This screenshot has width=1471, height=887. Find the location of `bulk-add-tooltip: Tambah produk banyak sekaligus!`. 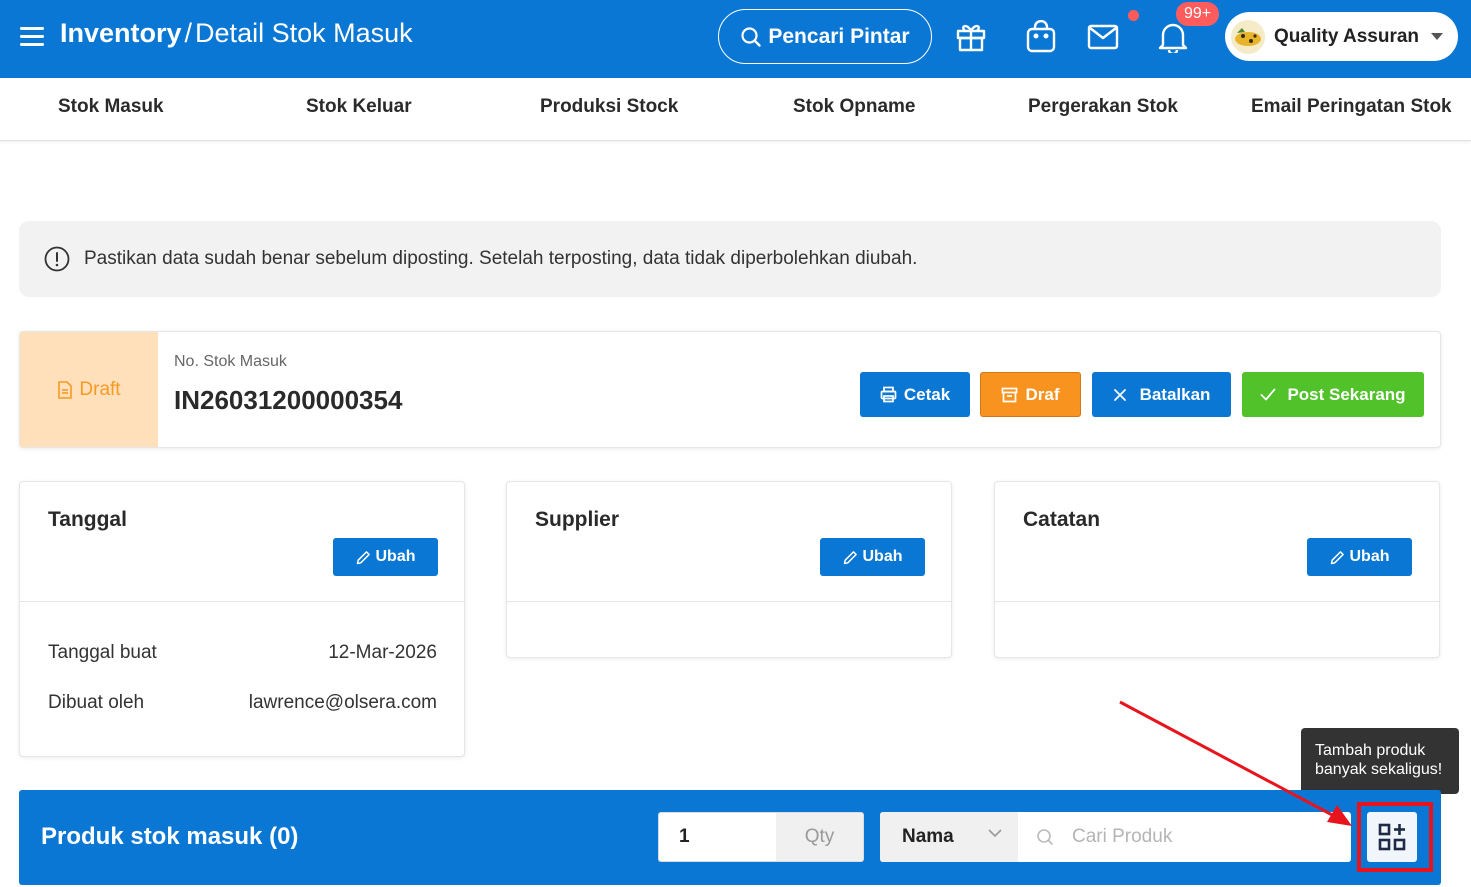

bulk-add-tooltip: Tambah produk banyak sekaligus! is located at coordinates (1380, 765).